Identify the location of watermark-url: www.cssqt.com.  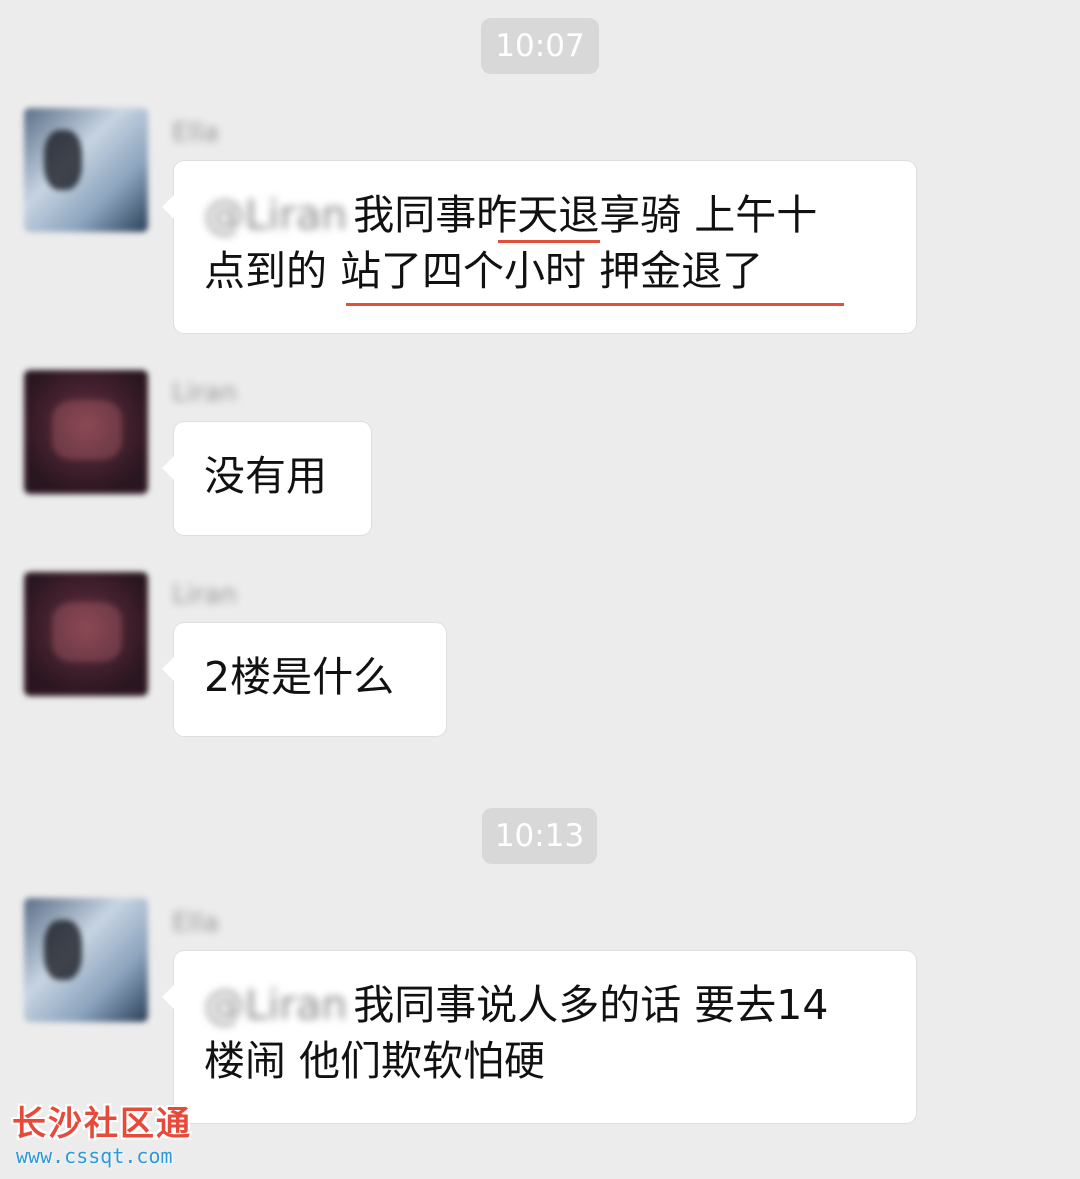
(94, 1156).